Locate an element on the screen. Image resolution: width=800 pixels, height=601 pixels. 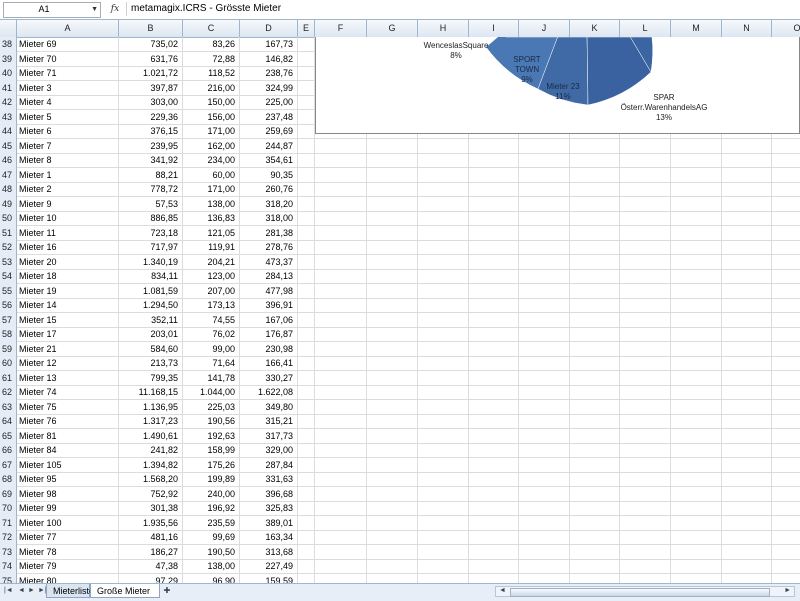
column-header-i: I is located at coordinates (494, 28).